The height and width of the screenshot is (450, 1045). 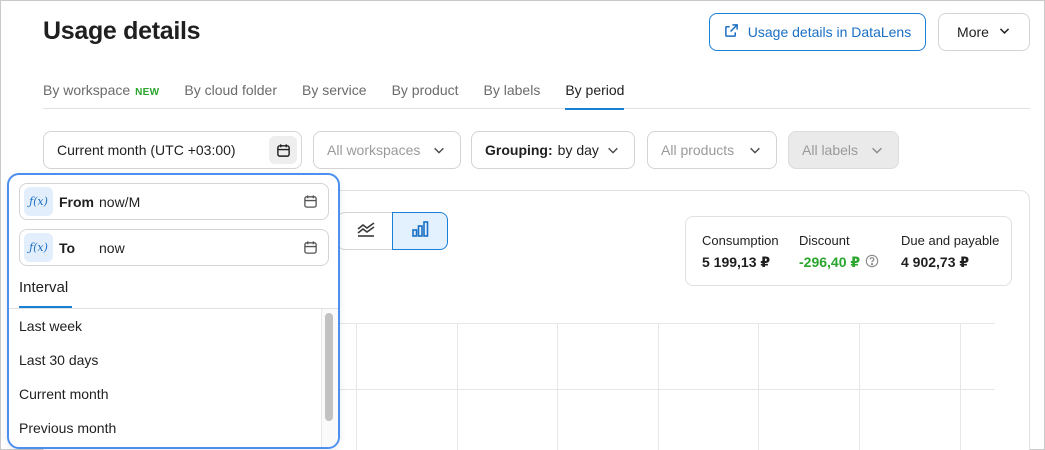 What do you see at coordinates (329, 367) in the screenshot?
I see `scrollbar-thumb` at bounding box center [329, 367].